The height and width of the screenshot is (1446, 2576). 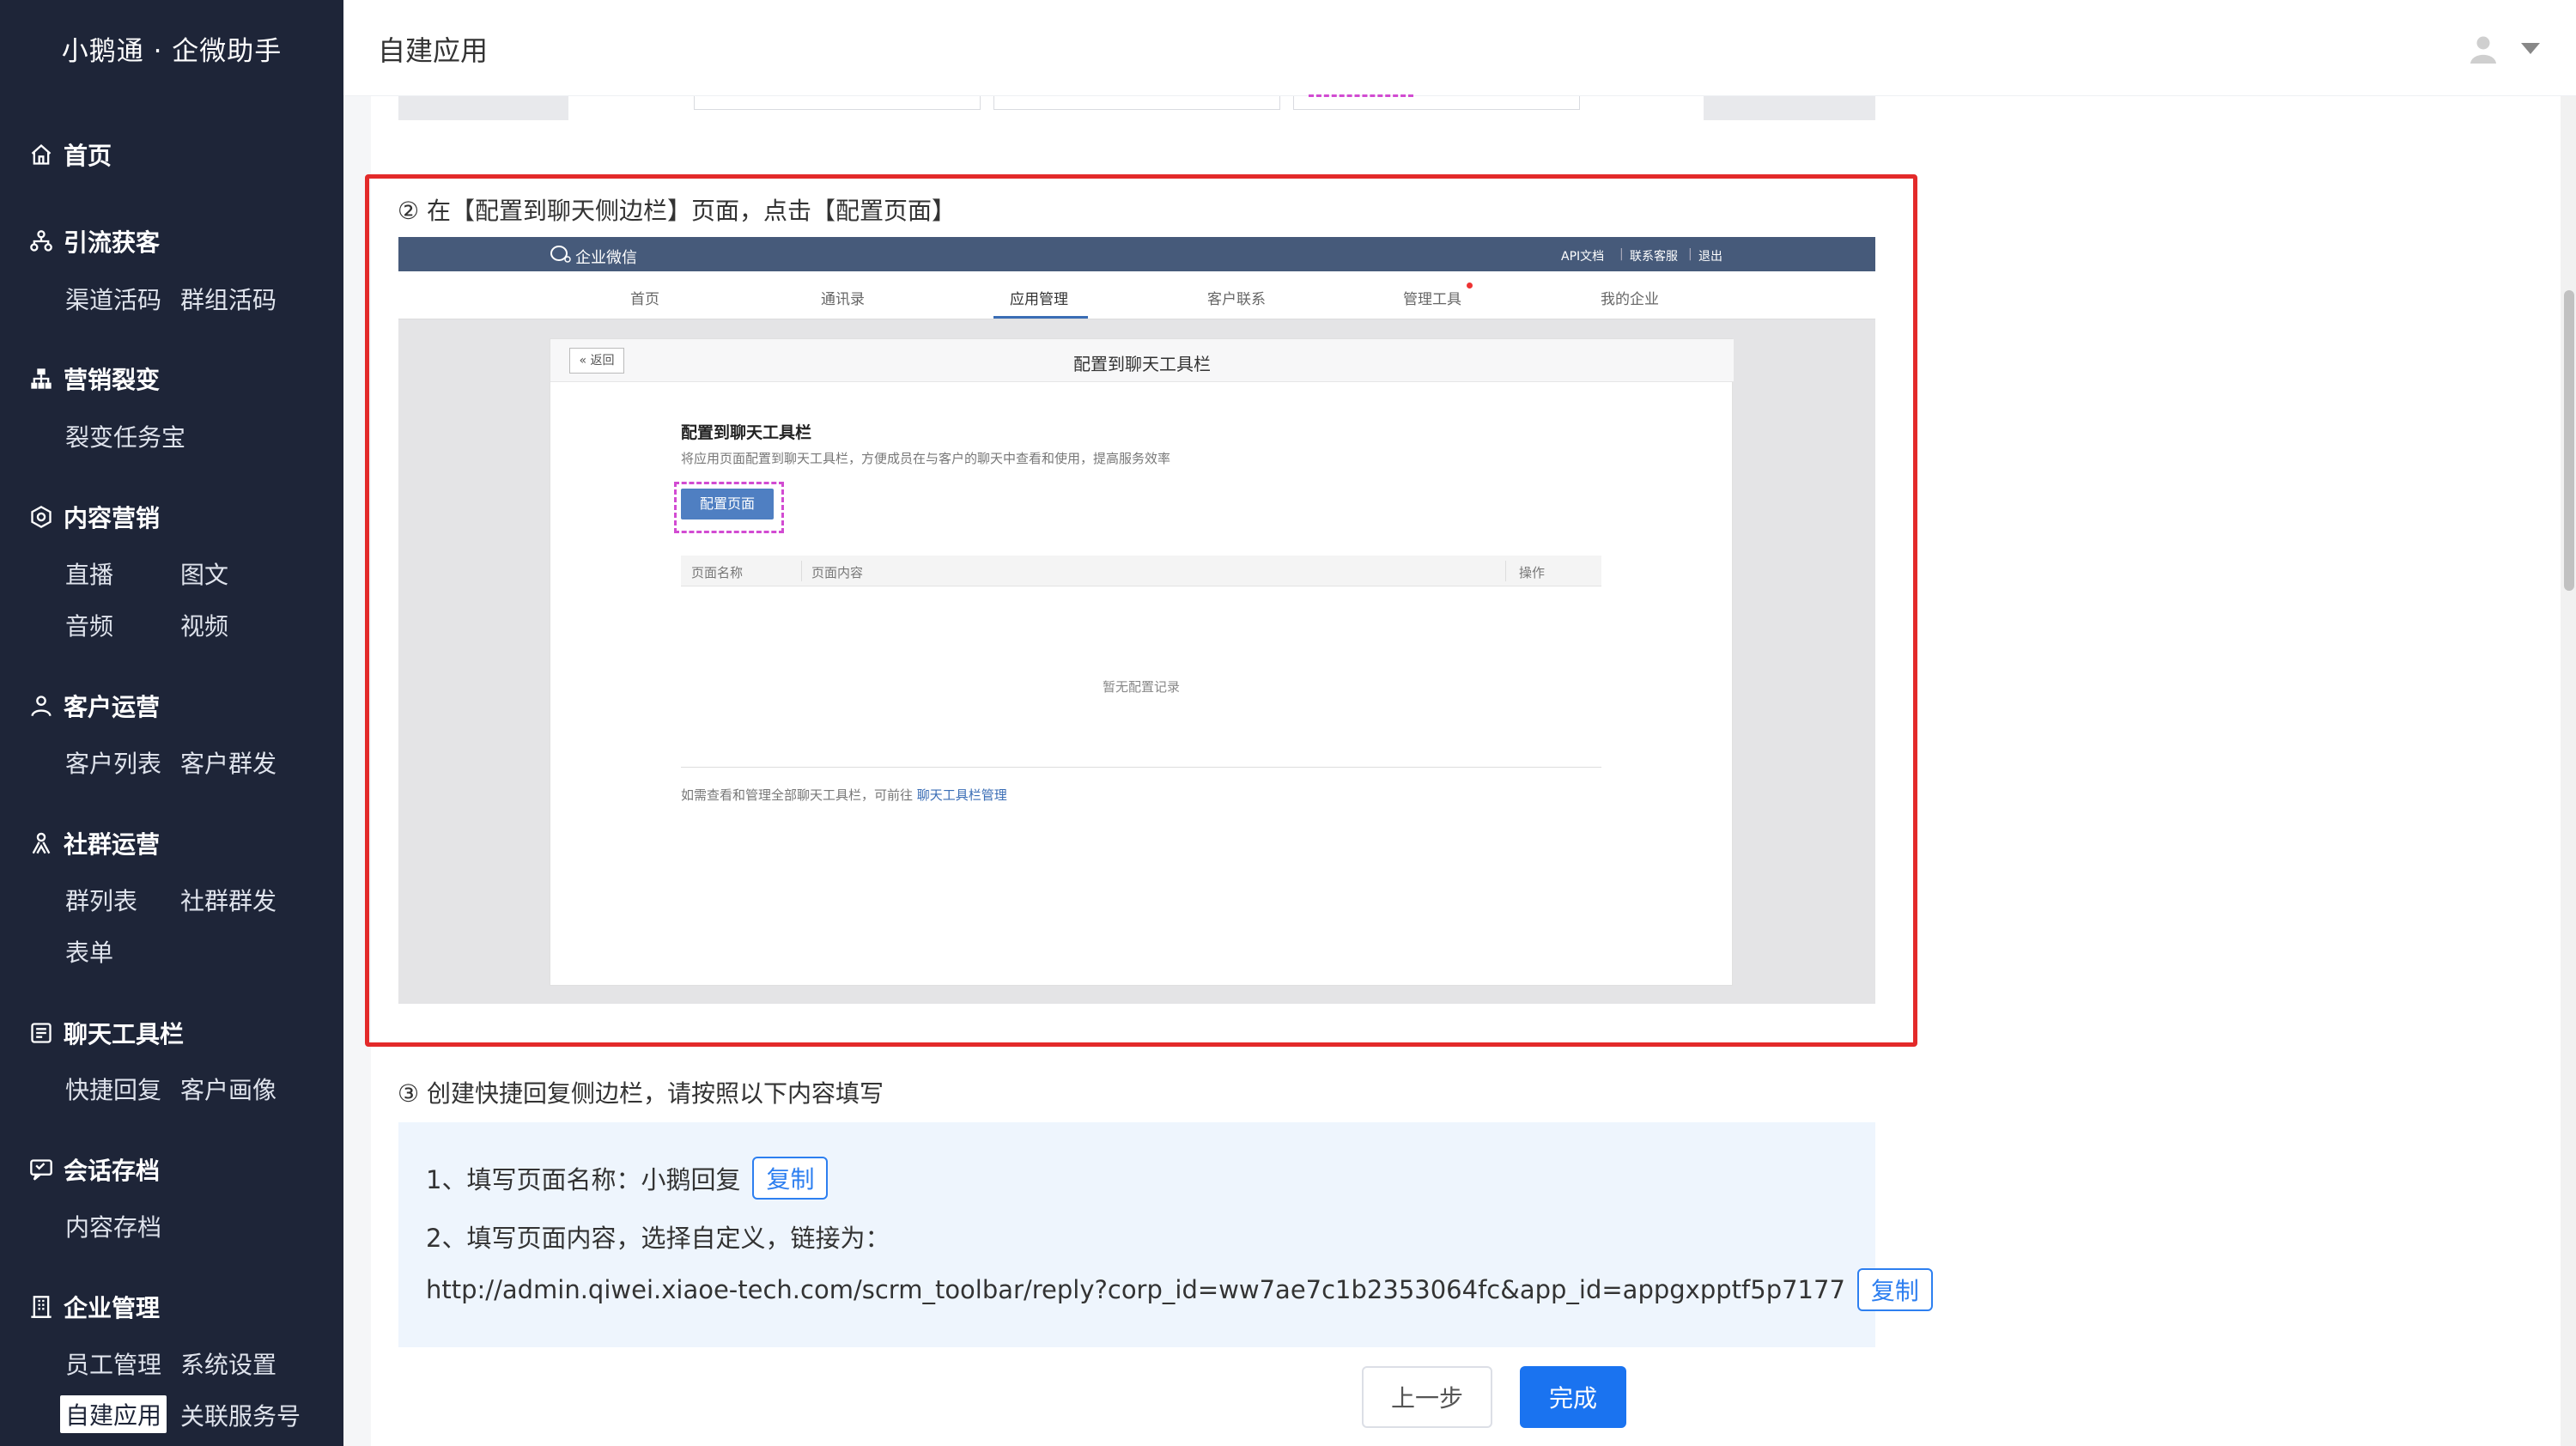 What do you see at coordinates (112, 707) in the screenshot?
I see `nav-group-customer-label: 客户运营` at bounding box center [112, 707].